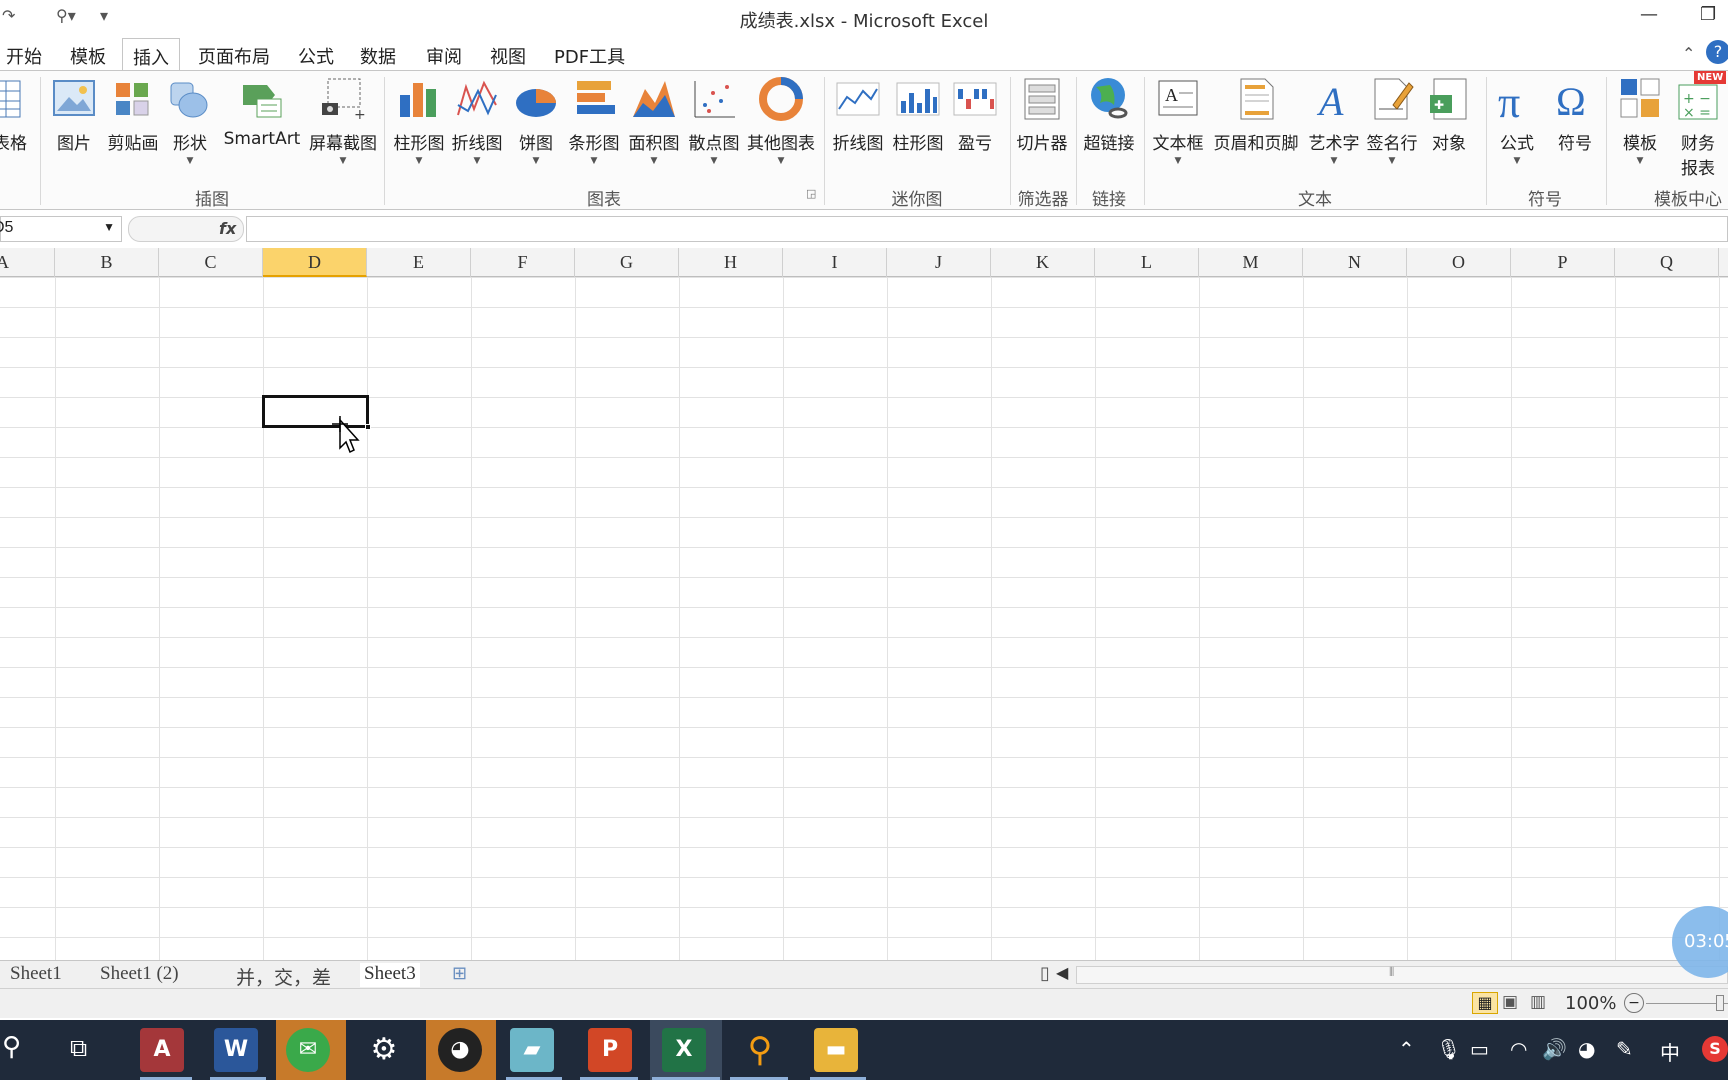  What do you see at coordinates (477, 120) in the screenshot?
I see `line-chart-button: 折线图 ▼` at bounding box center [477, 120].